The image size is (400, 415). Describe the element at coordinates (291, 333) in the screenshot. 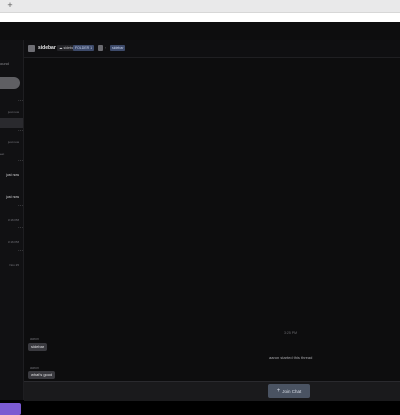

I see `time-divider: 3:25 PM` at that location.